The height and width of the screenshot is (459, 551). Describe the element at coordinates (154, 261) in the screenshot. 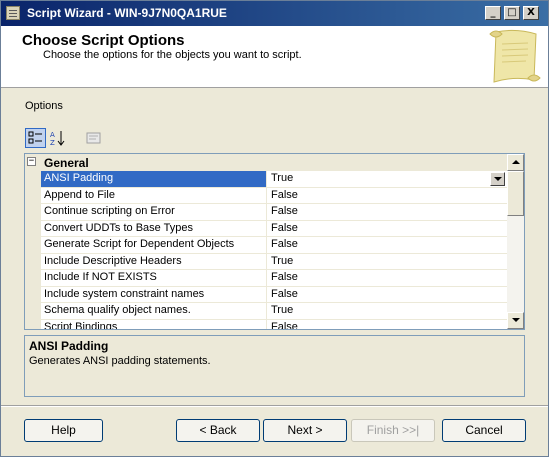

I see `property-name: Include Descriptive Headers` at that location.